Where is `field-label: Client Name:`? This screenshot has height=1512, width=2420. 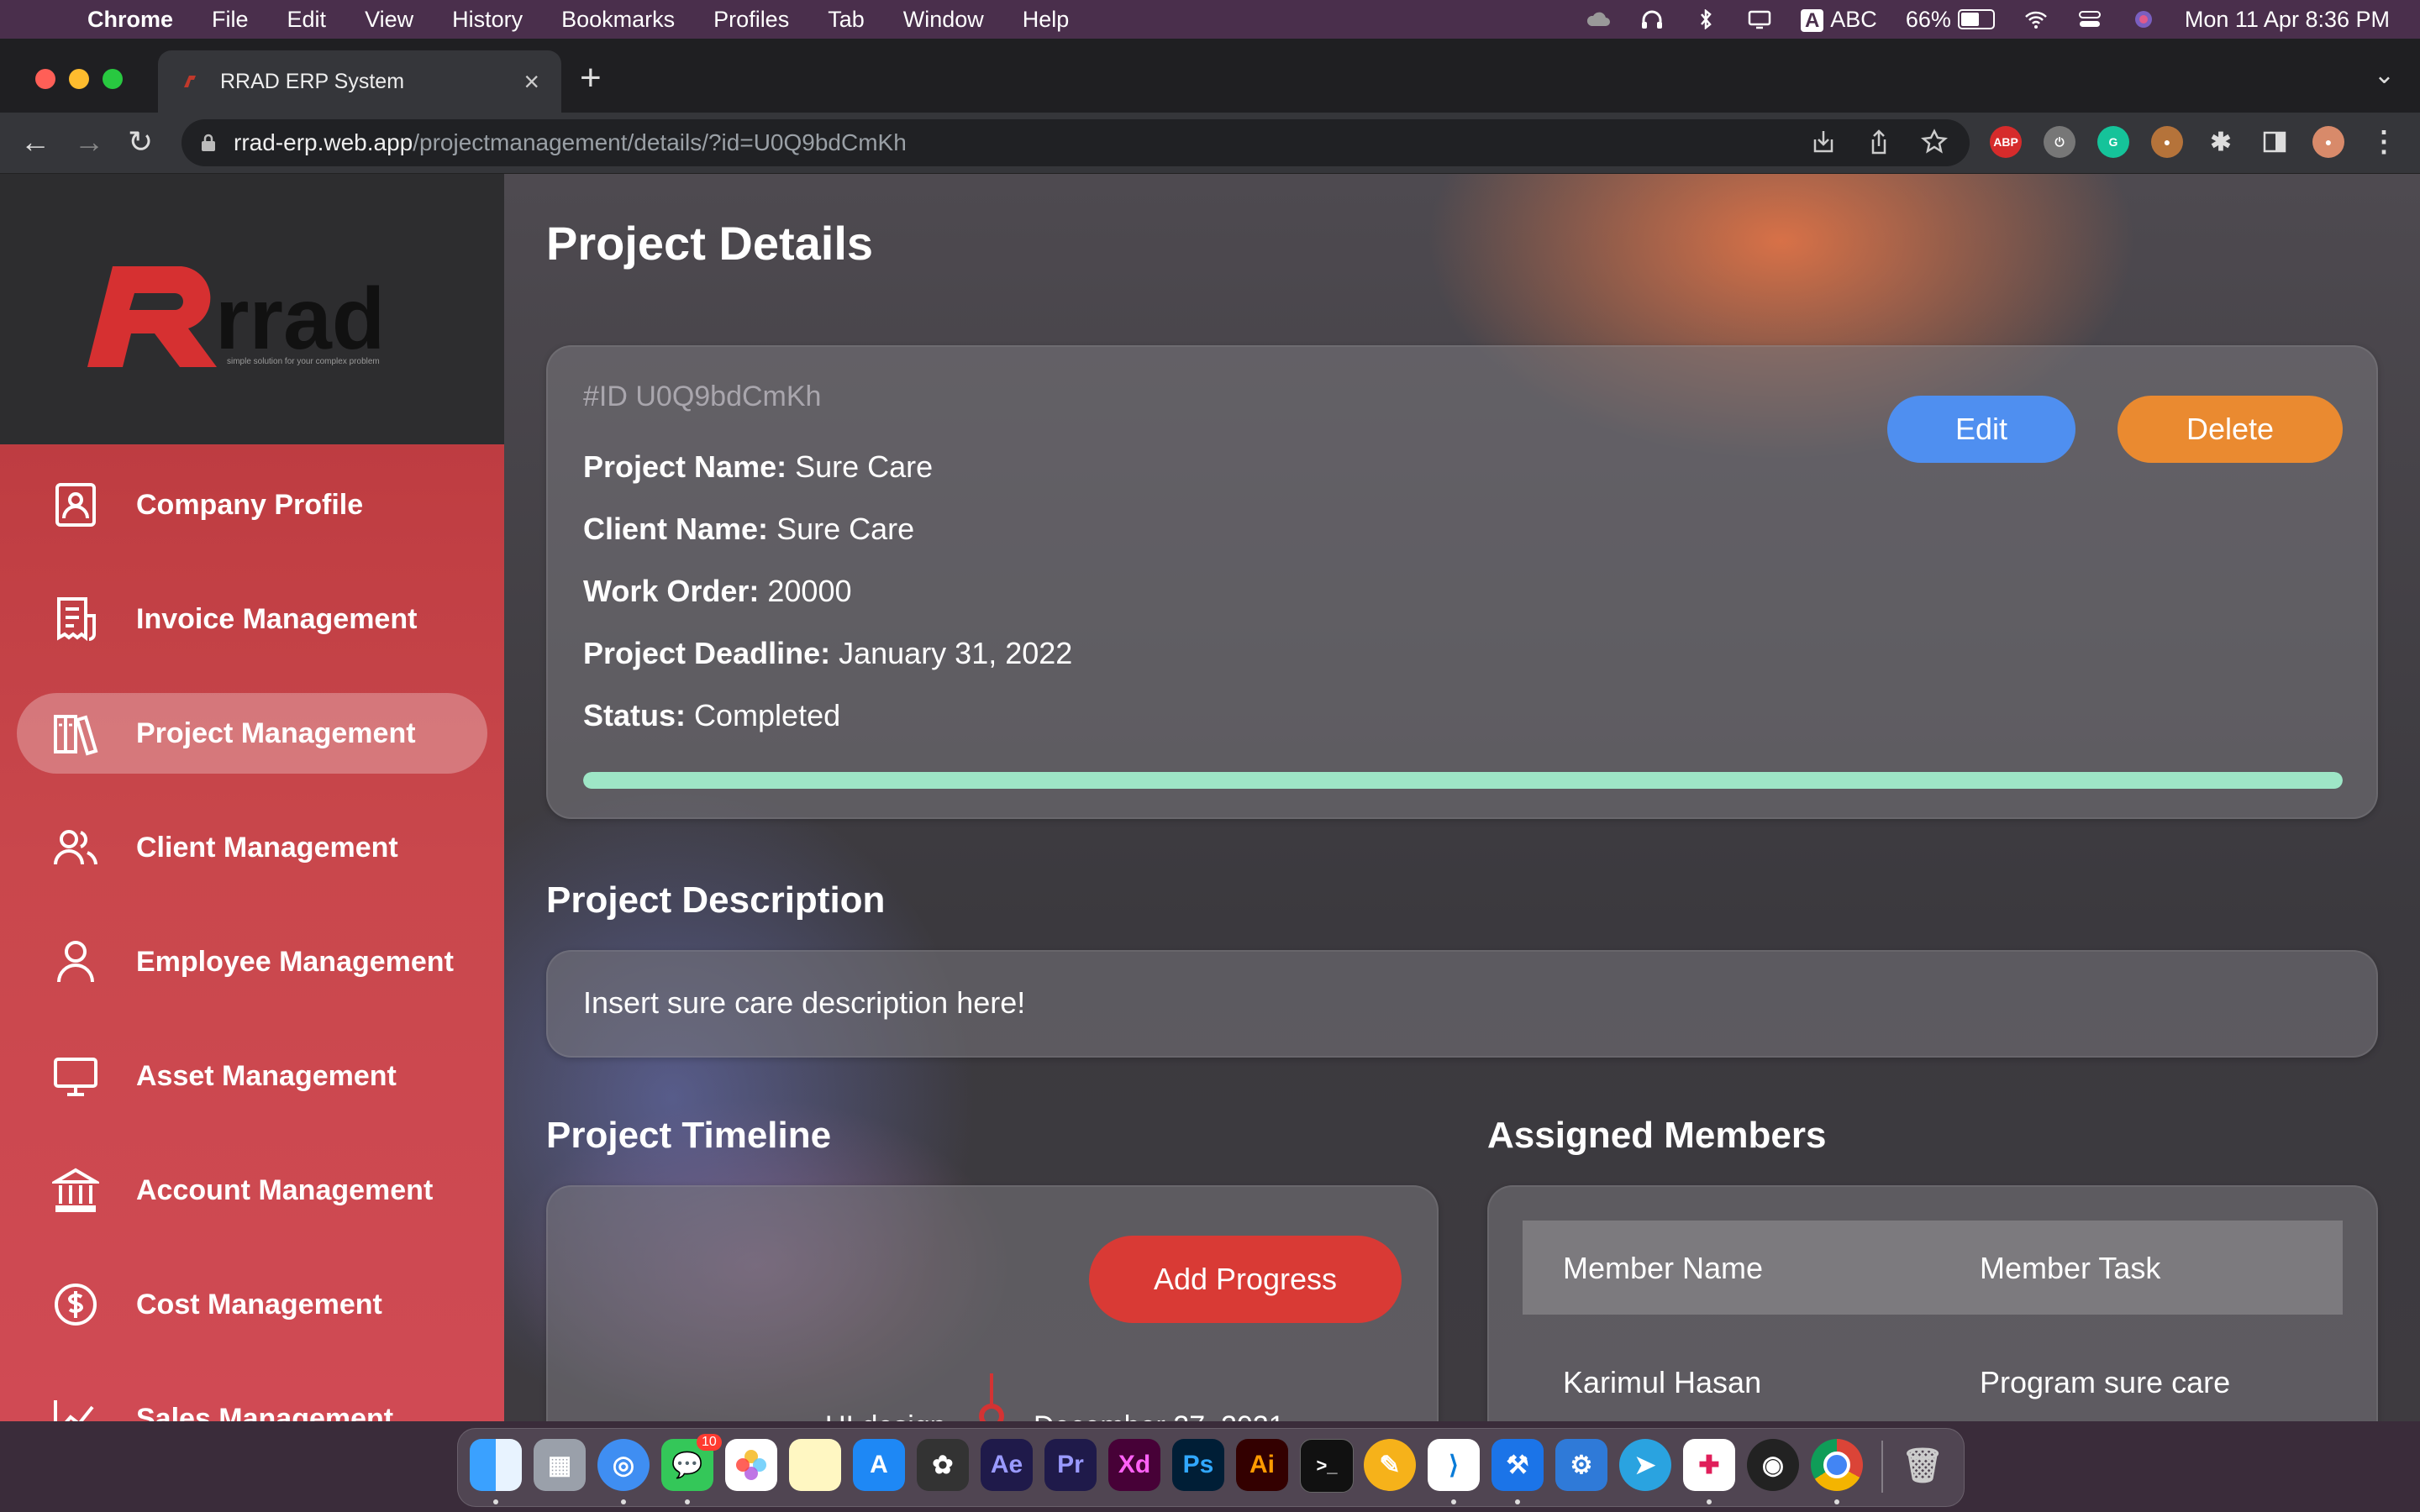
field-label: Client Name: is located at coordinates (676, 529).